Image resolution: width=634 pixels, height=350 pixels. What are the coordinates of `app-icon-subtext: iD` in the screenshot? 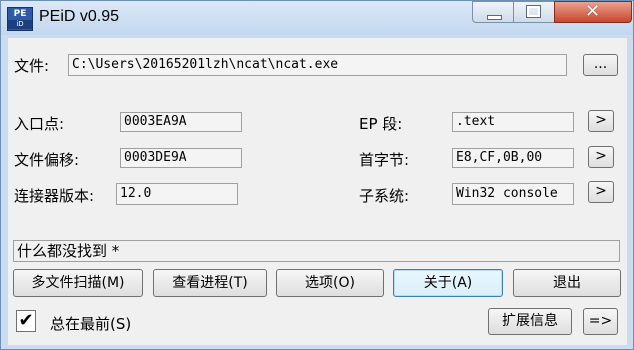 It's located at (20, 24).